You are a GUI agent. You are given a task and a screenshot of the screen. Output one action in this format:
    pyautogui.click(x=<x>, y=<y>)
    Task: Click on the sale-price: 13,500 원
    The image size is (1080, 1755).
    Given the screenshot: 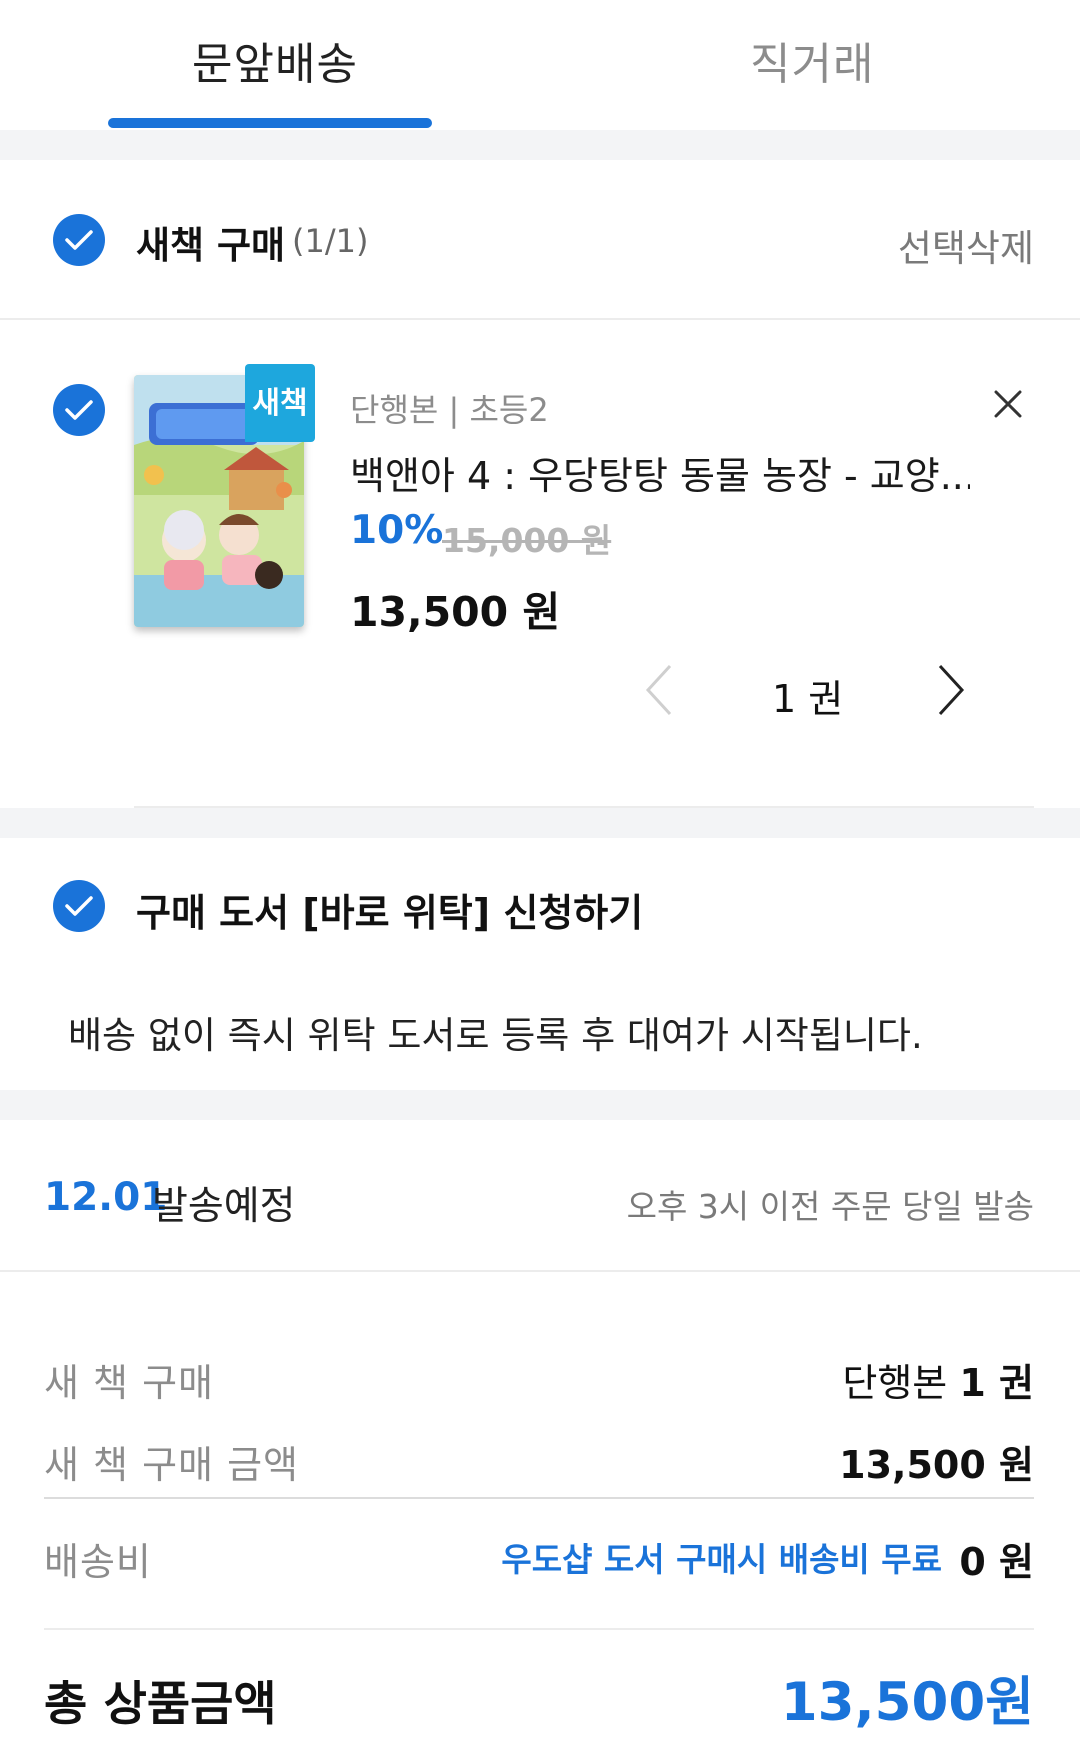 What is the action you would take?
    pyautogui.click(x=455, y=612)
    